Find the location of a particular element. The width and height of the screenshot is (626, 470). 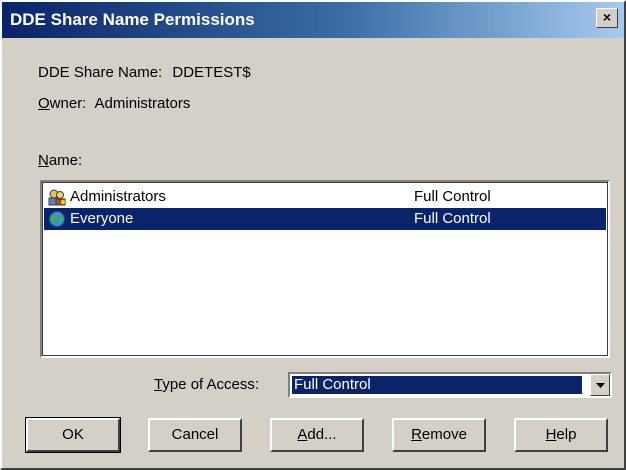

remove-label: emove is located at coordinates (444, 434).